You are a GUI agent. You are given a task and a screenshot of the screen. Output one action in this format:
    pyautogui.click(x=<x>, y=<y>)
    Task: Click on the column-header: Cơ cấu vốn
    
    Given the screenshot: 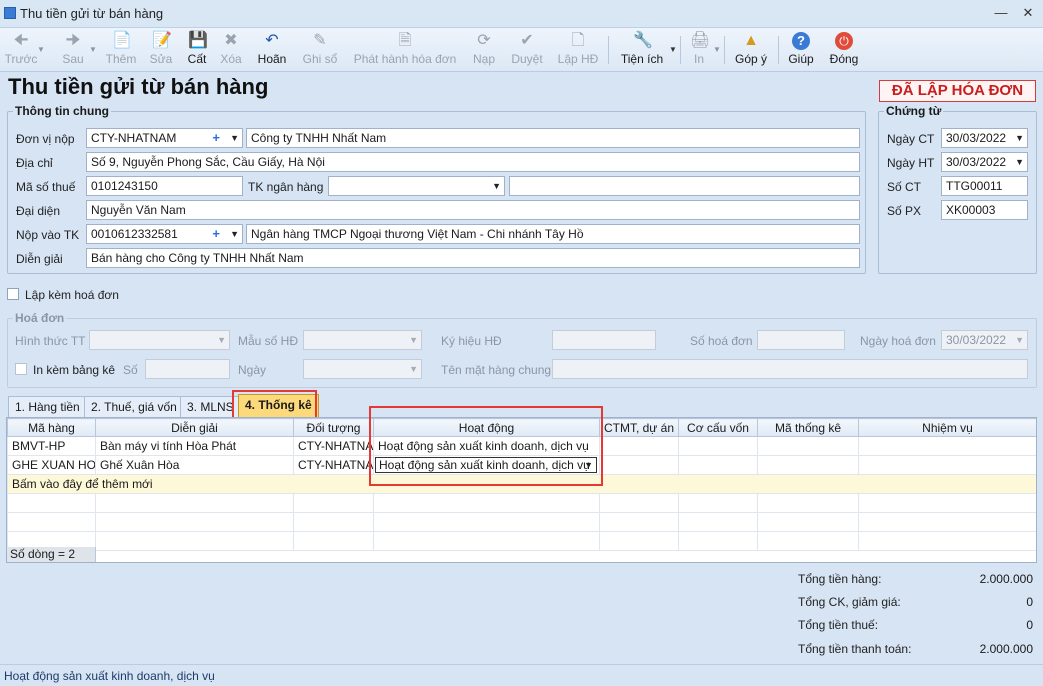 What is the action you would take?
    pyautogui.click(x=718, y=427)
    